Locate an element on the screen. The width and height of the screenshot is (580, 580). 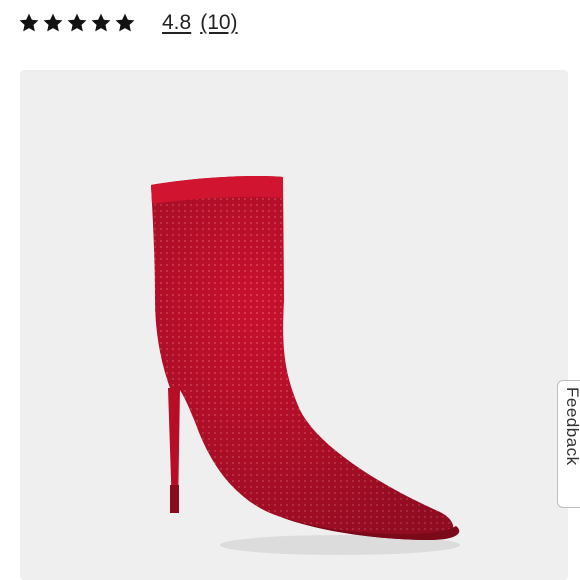
rating-summary: 4.8 (10) is located at coordinates (128, 23).